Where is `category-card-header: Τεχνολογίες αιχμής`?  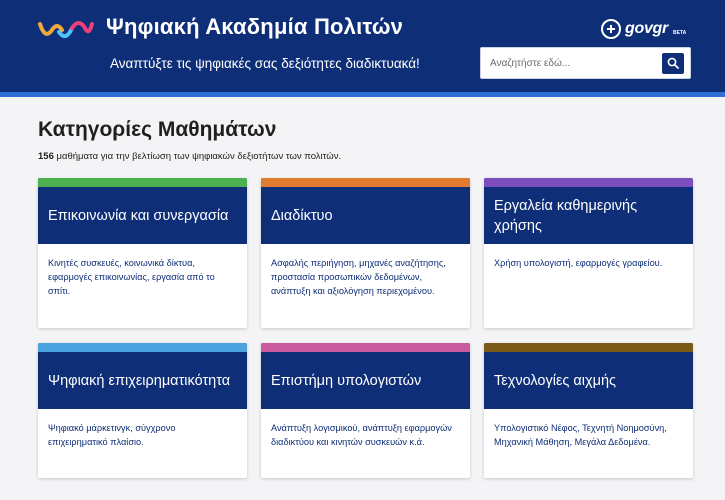 category-card-header: Τεχνολογίες αιχμής is located at coordinates (588, 376).